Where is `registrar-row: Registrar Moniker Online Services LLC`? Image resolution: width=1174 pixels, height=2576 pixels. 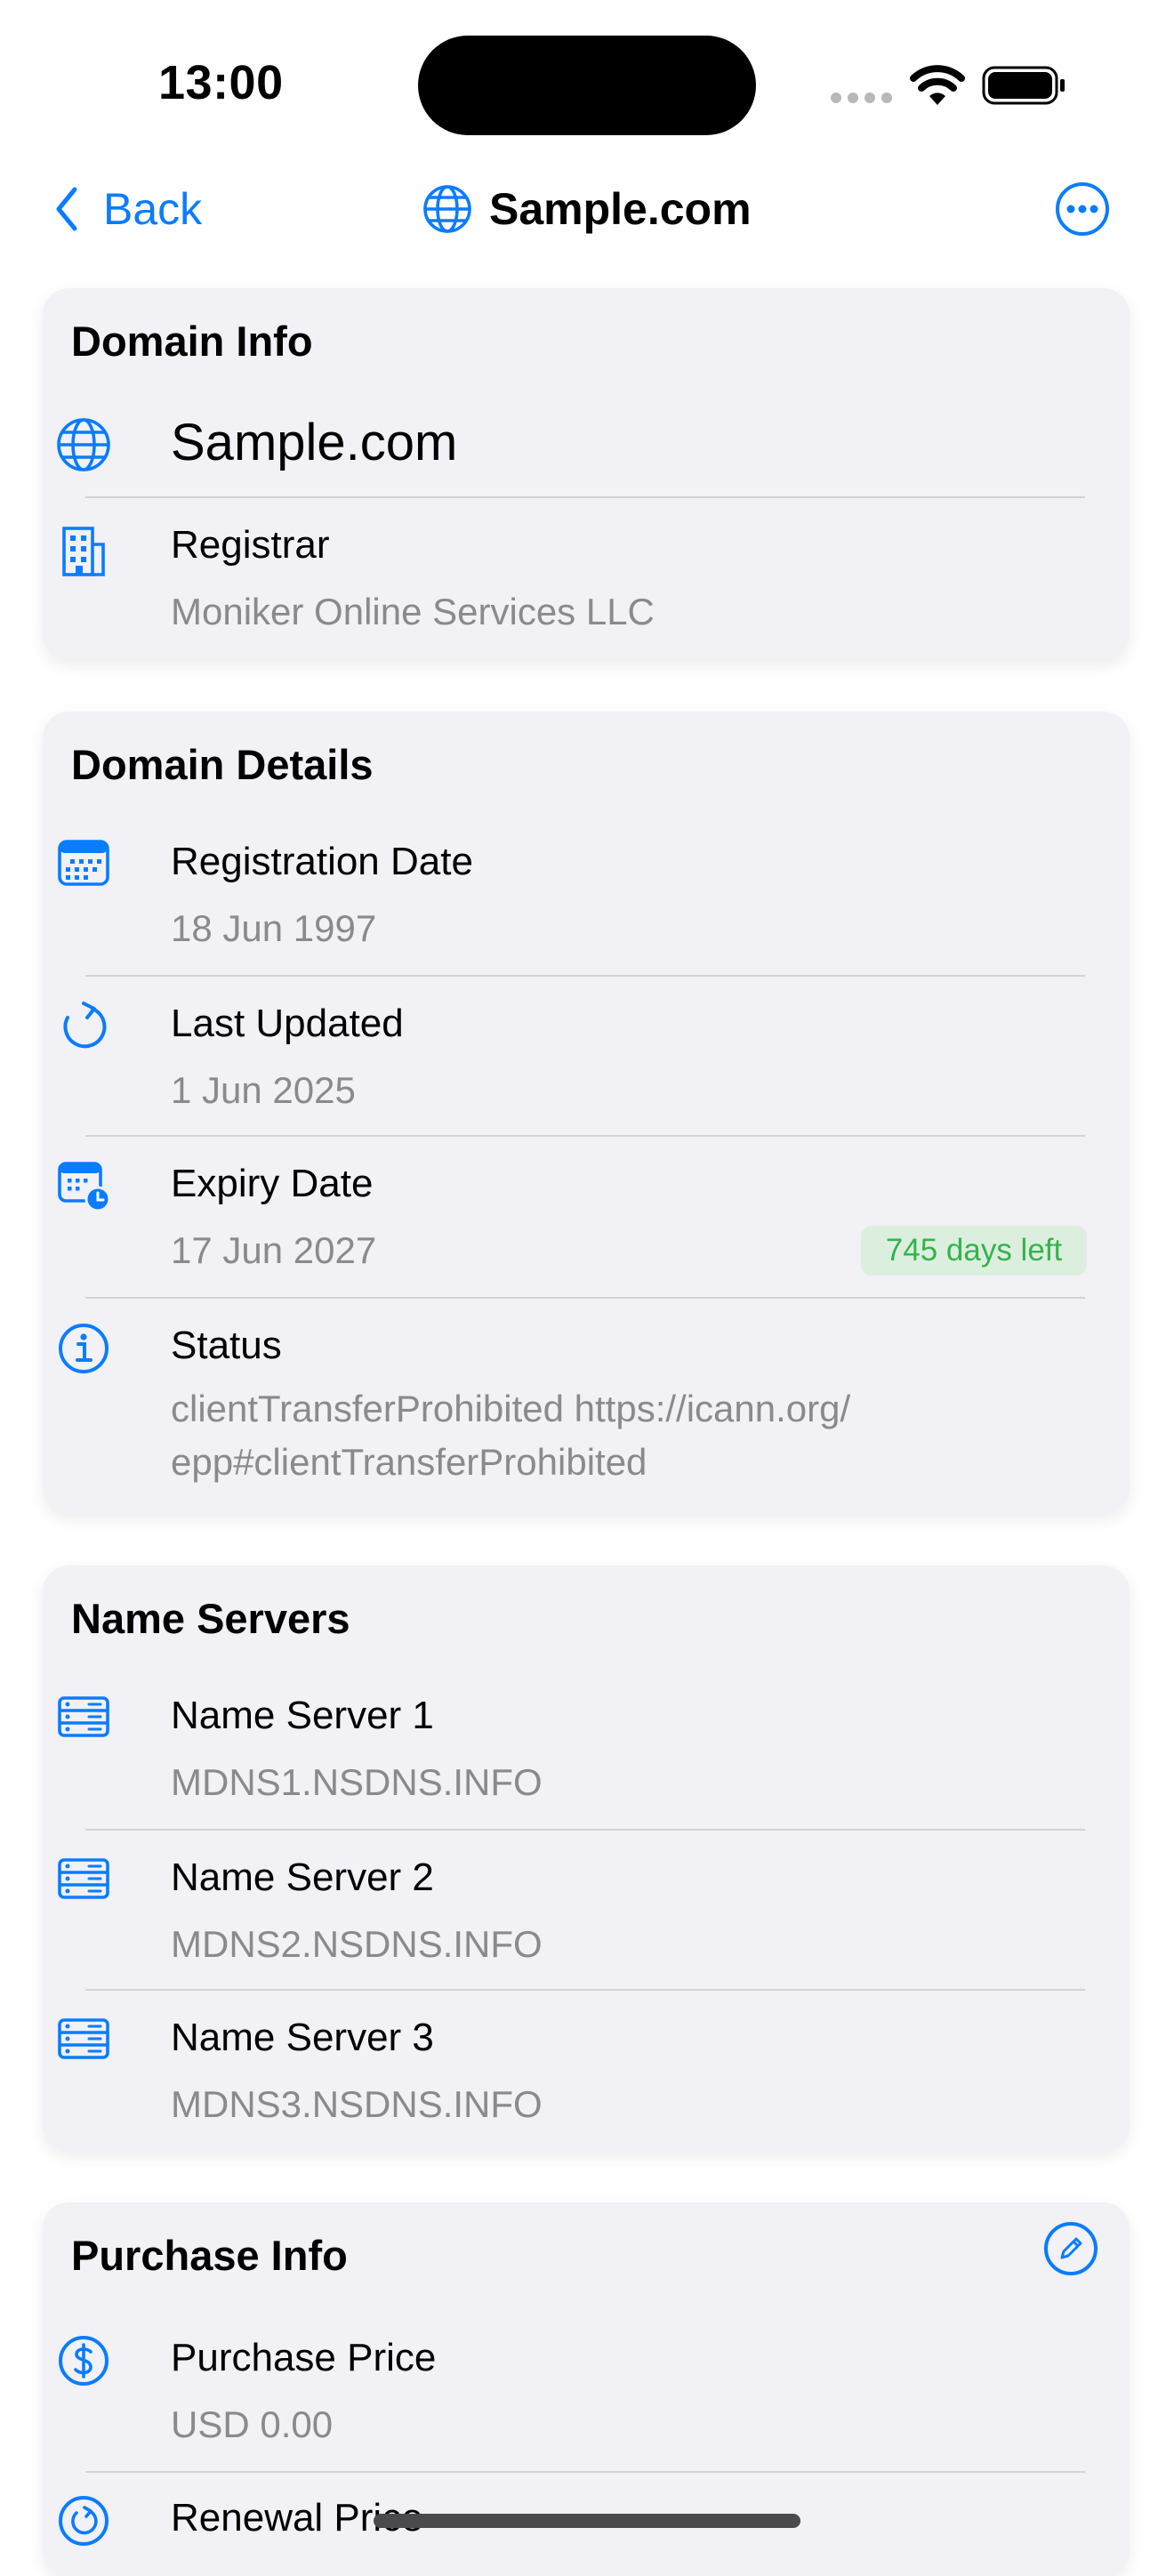
registrar-row: Registrar Moniker Online Services LLC is located at coordinates (563, 581).